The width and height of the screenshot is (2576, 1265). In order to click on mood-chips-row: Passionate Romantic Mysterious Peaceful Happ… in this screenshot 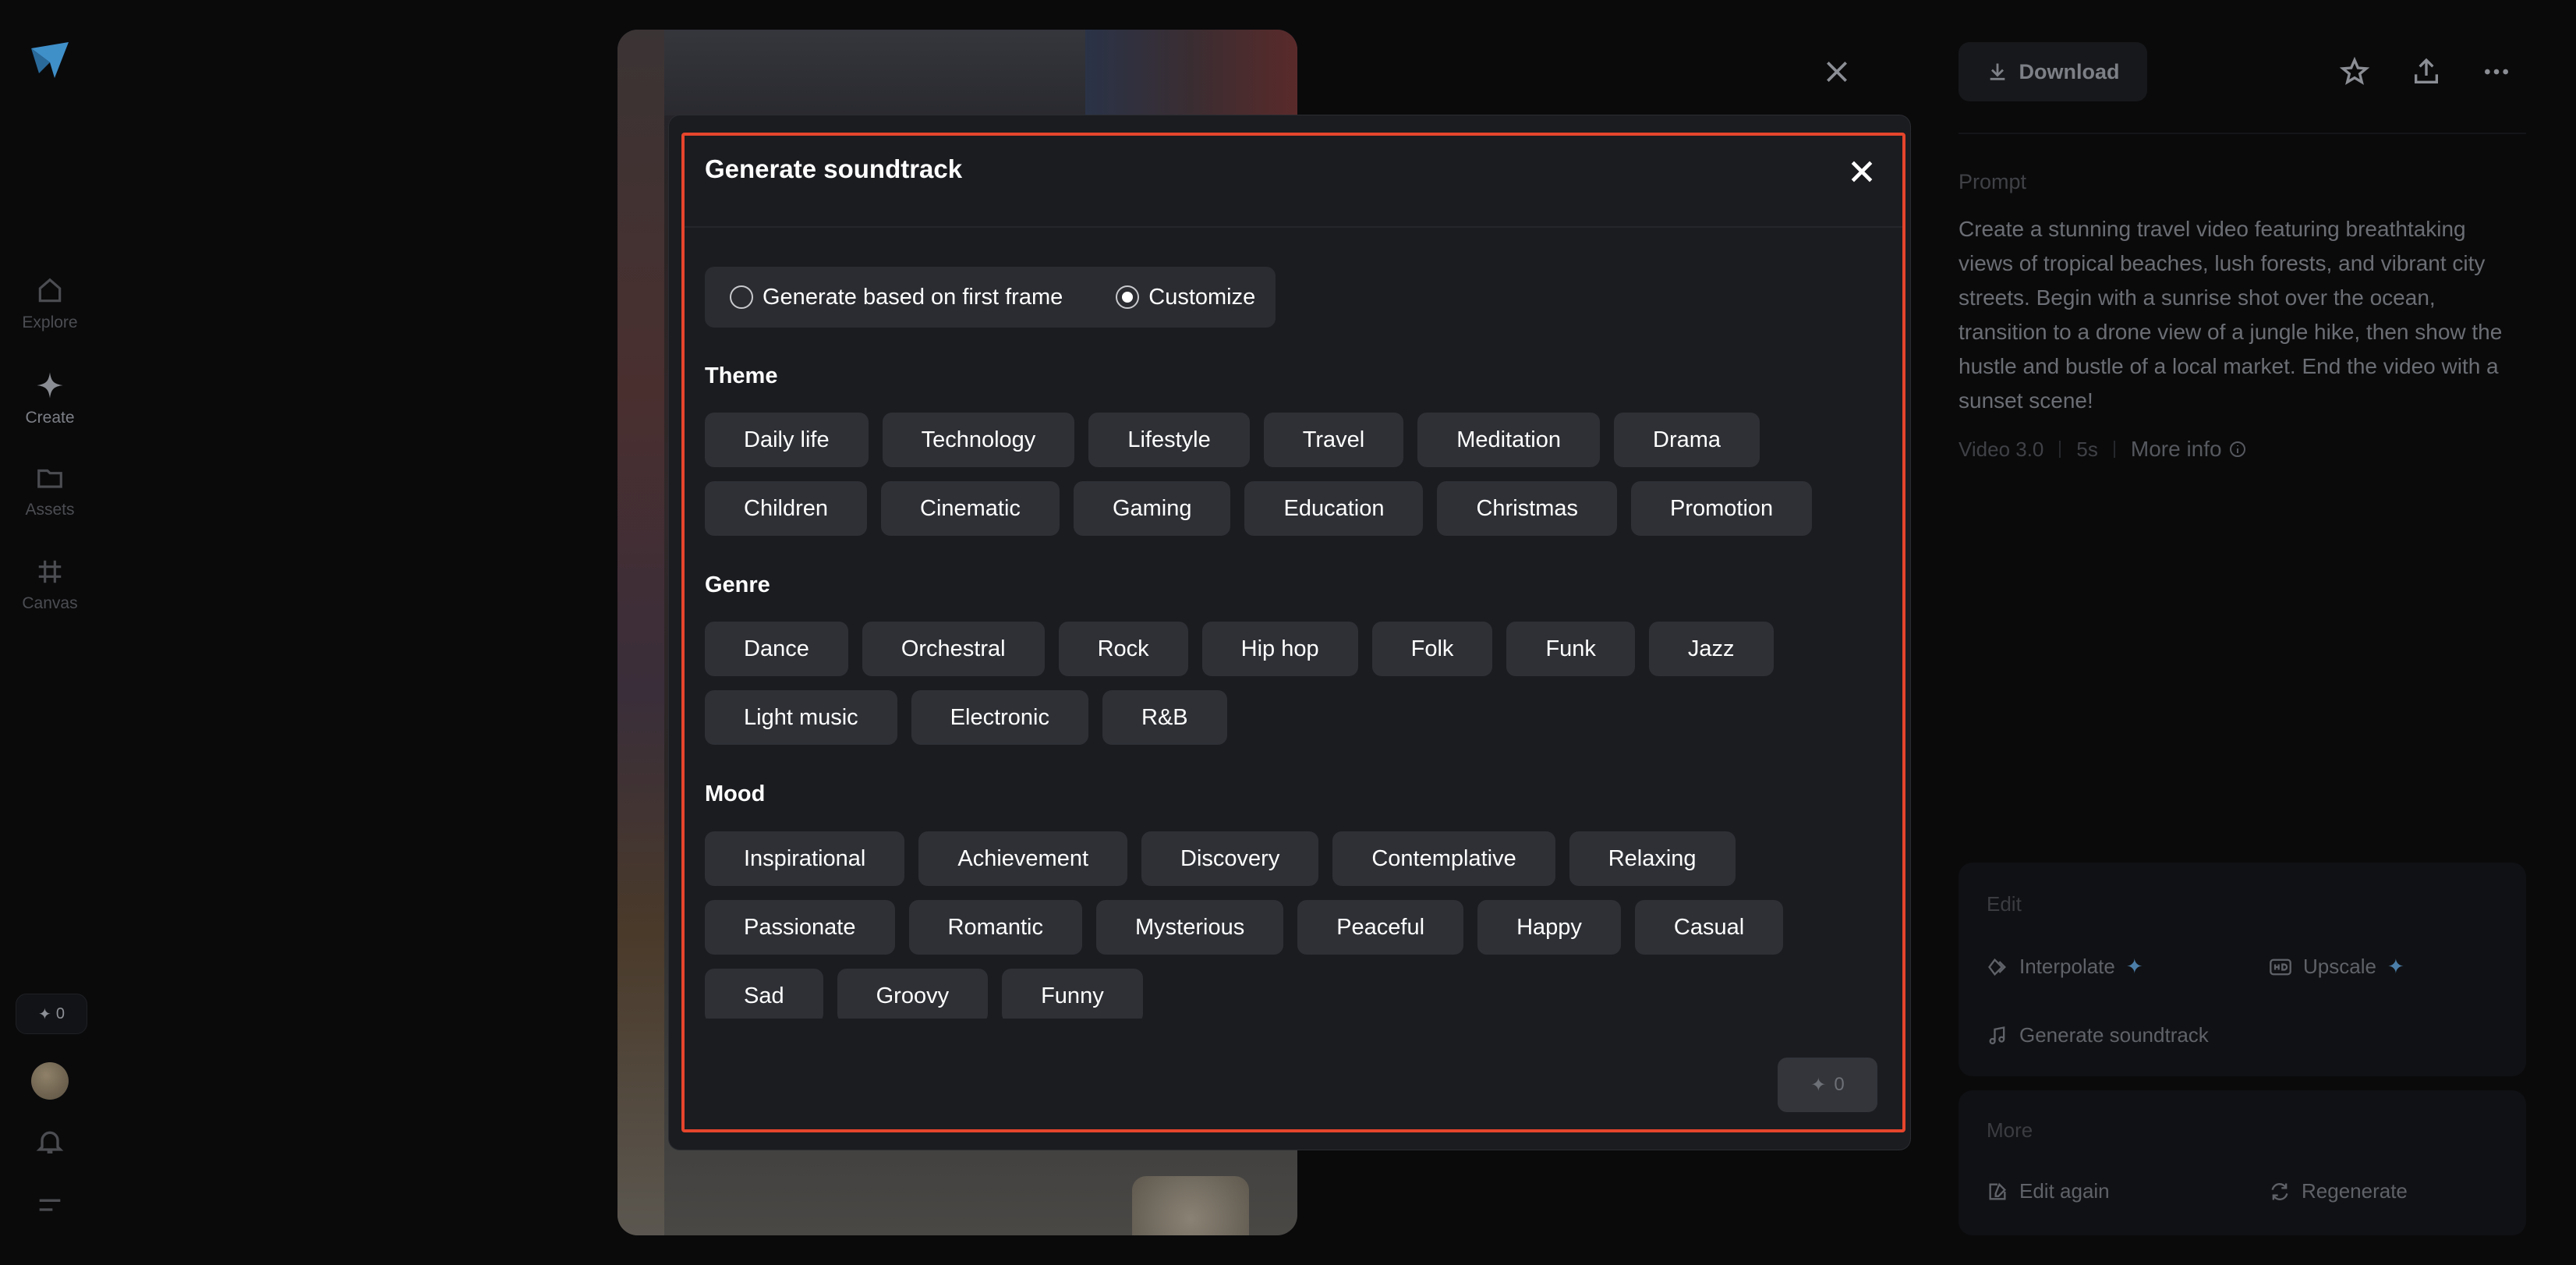, I will do `click(1244, 927)`.